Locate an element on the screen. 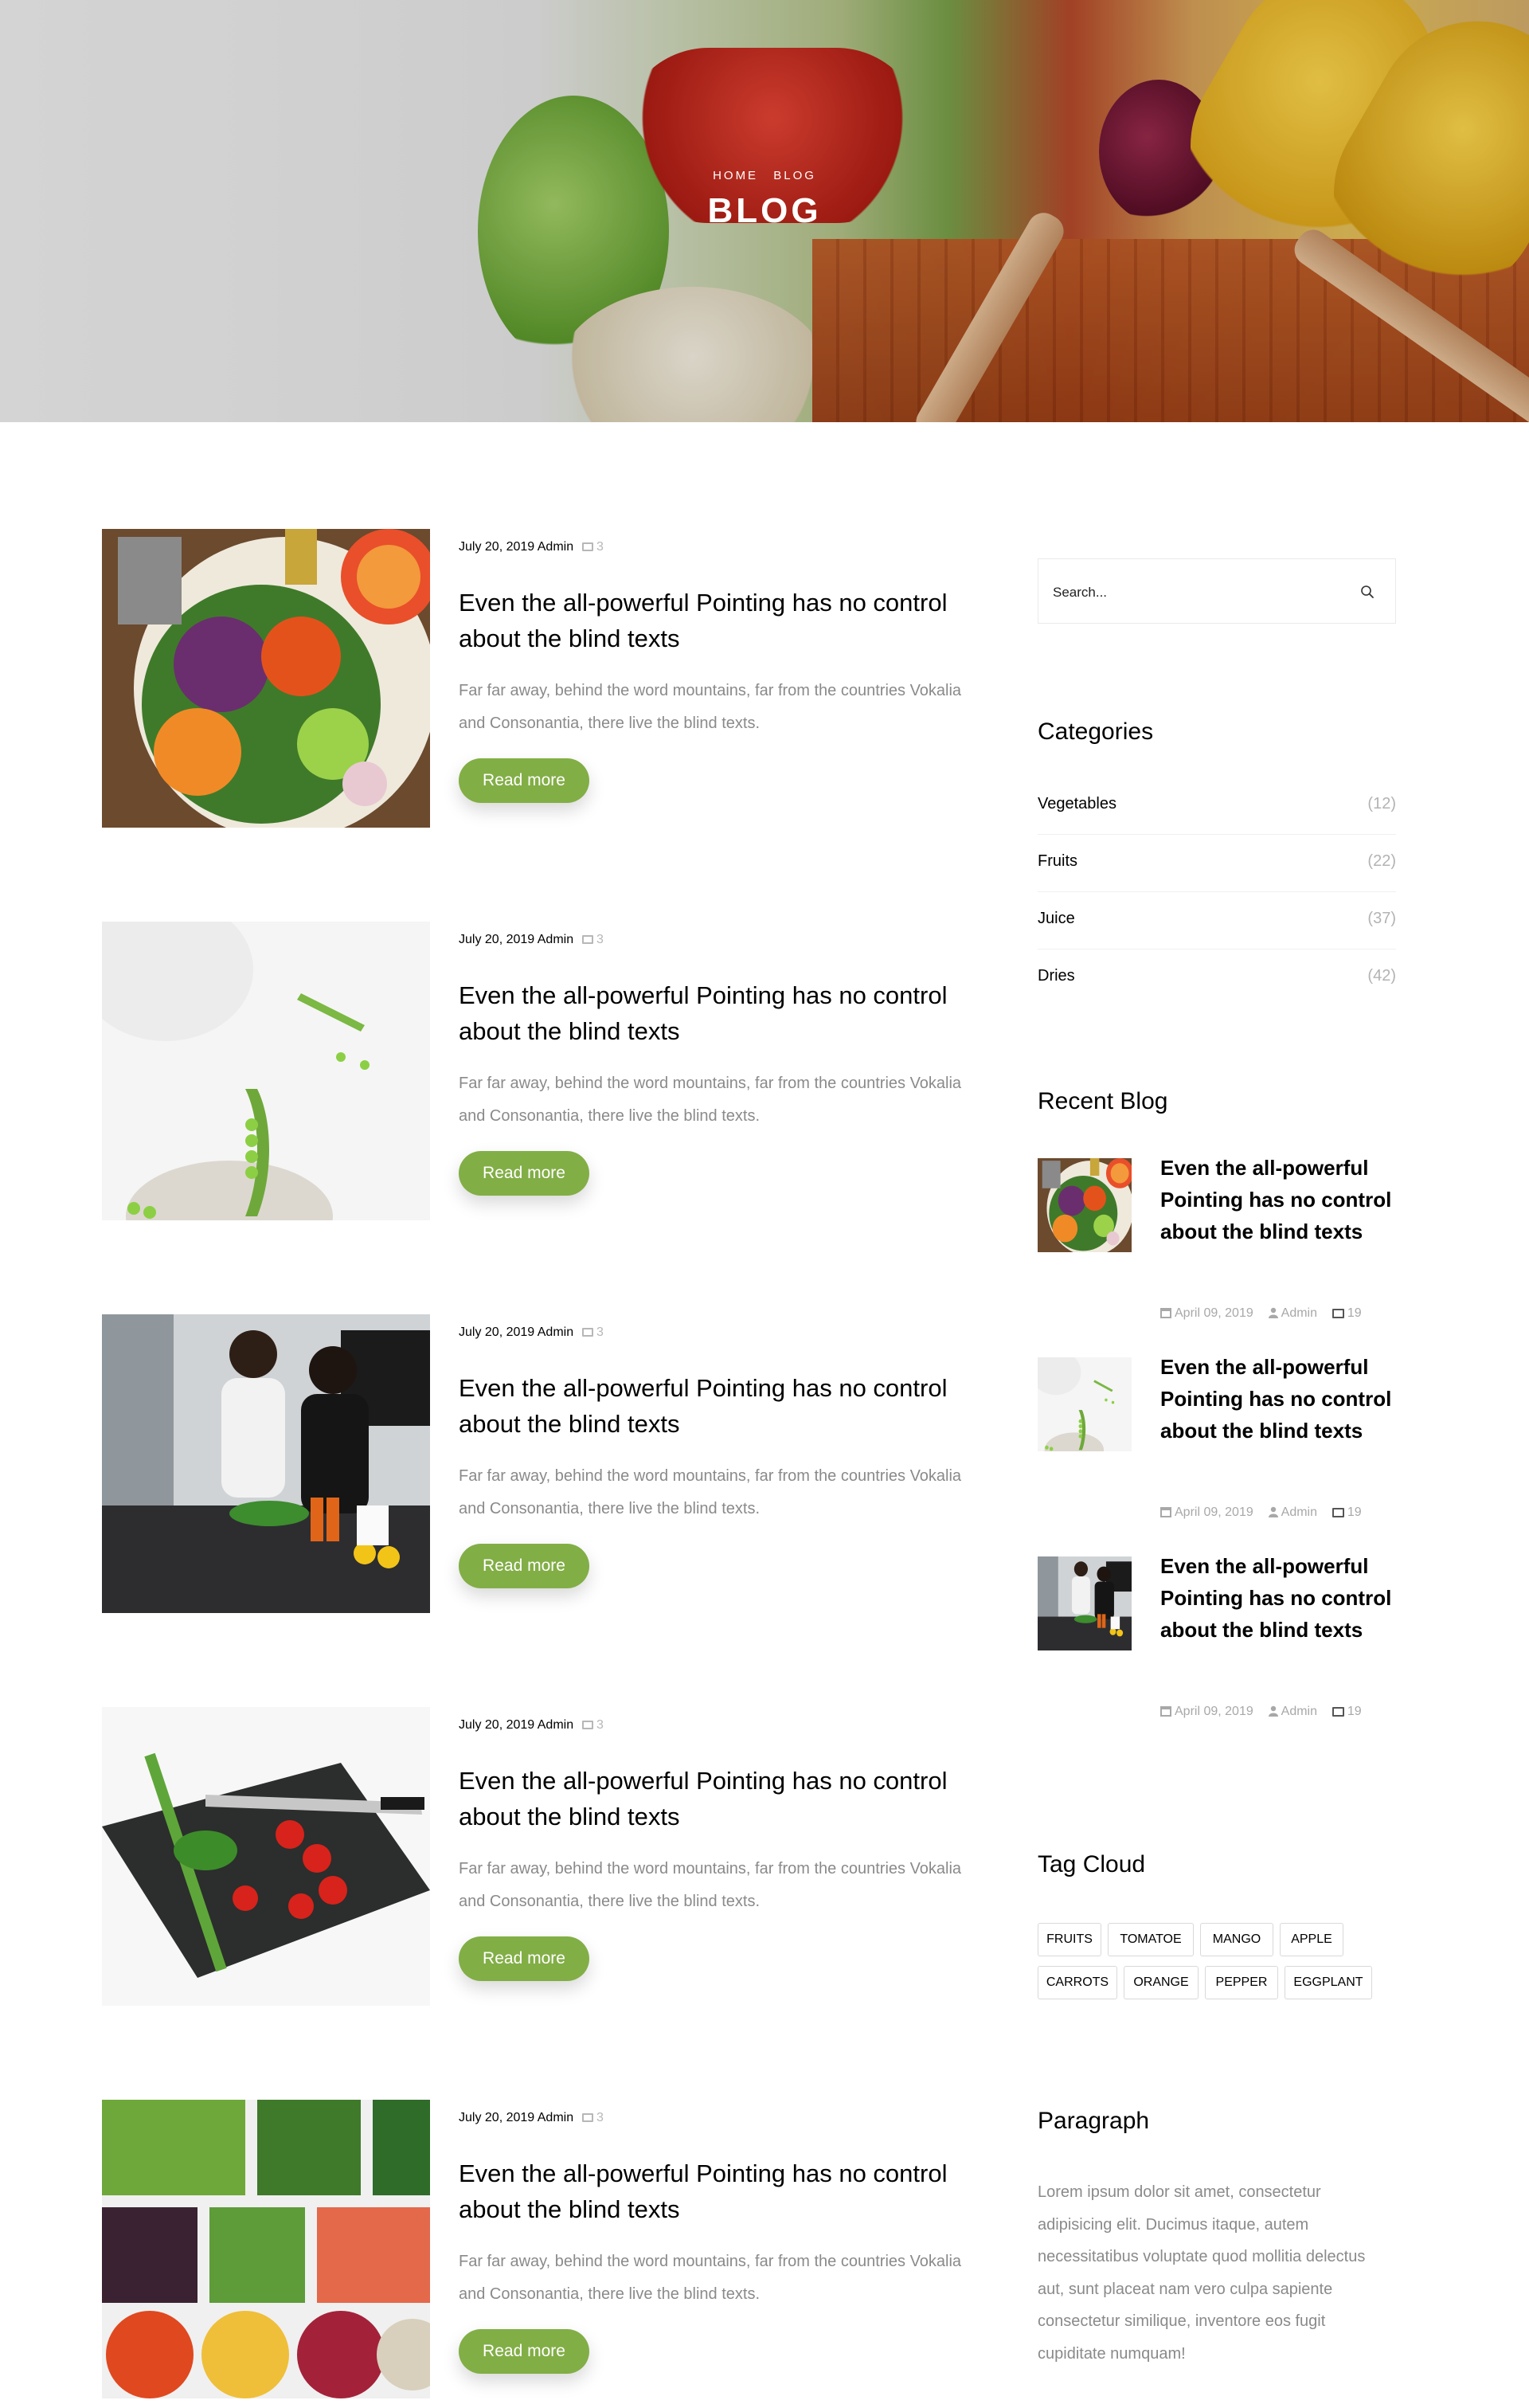 The height and width of the screenshot is (2408, 1529). tag-link: orange is located at coordinates (1161, 1983).